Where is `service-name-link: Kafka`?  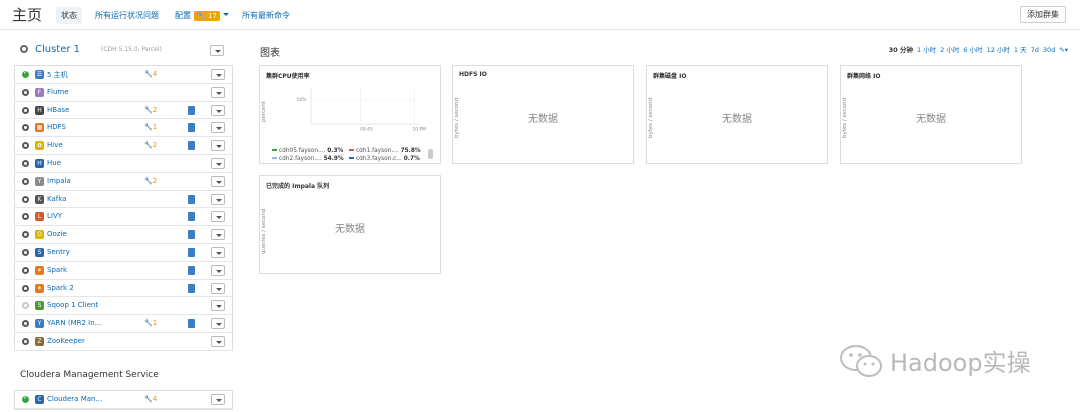
service-name-link: Kafka is located at coordinates (56, 199).